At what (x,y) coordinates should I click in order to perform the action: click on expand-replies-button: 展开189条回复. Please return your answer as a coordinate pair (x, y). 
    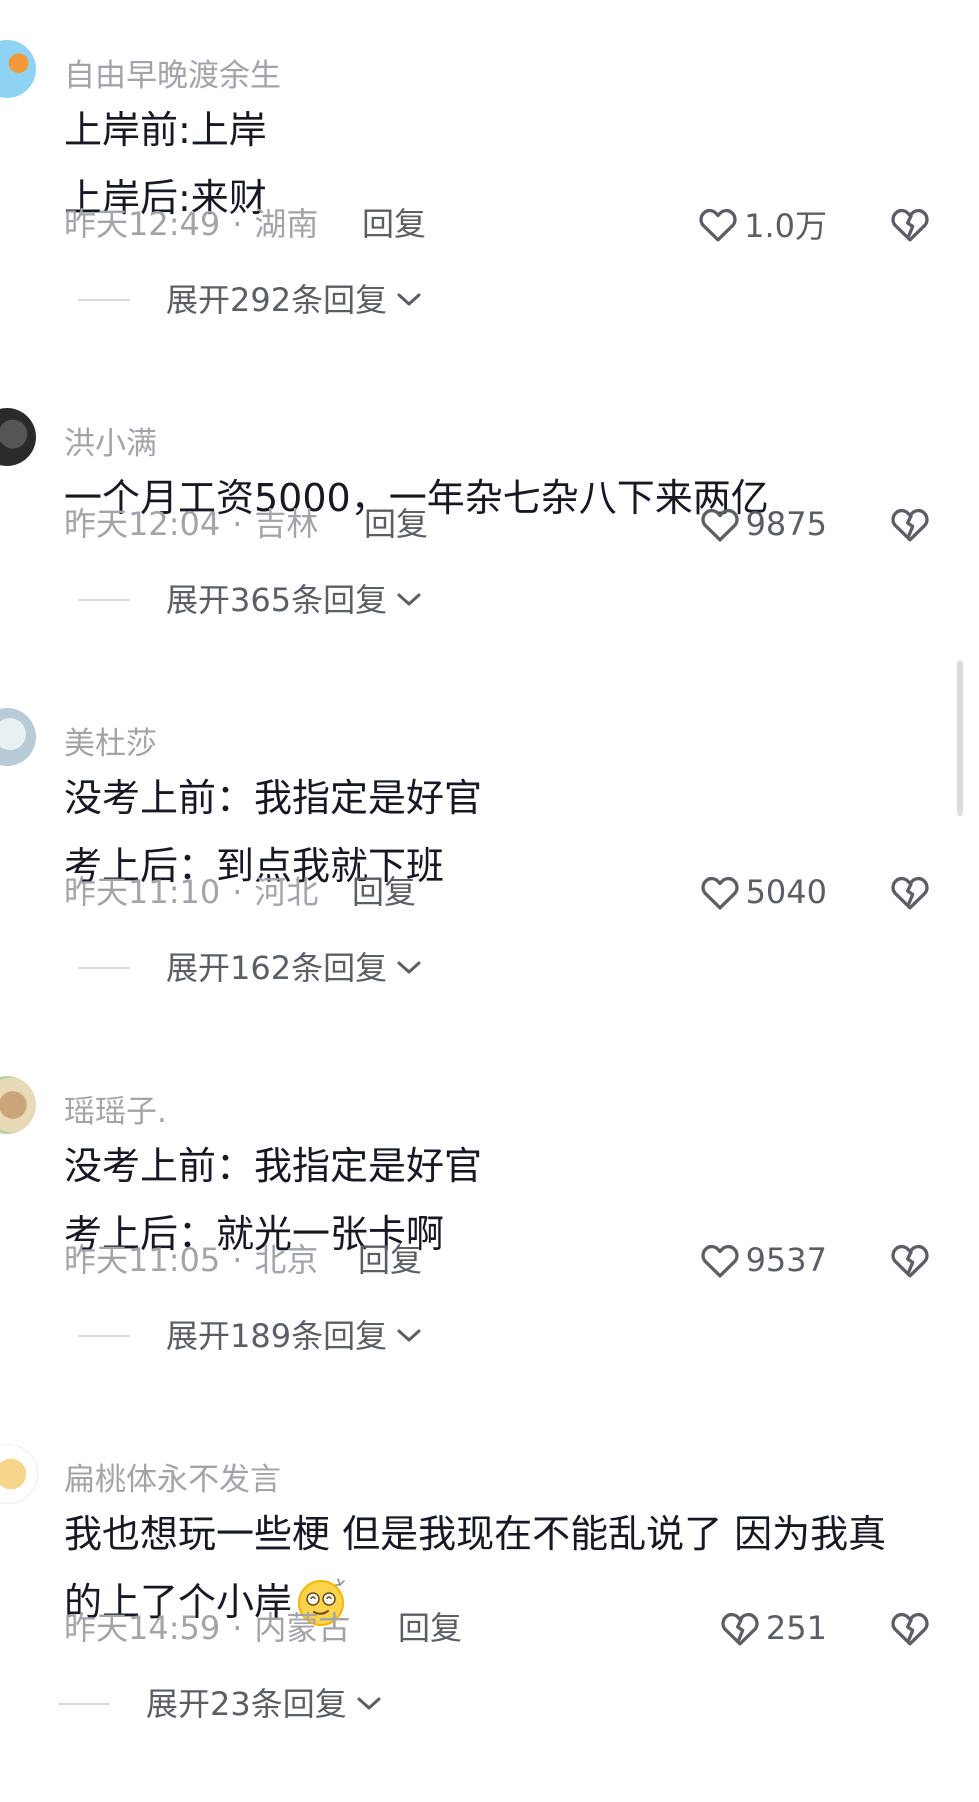
    Looking at the image, I should click on (250, 1336).